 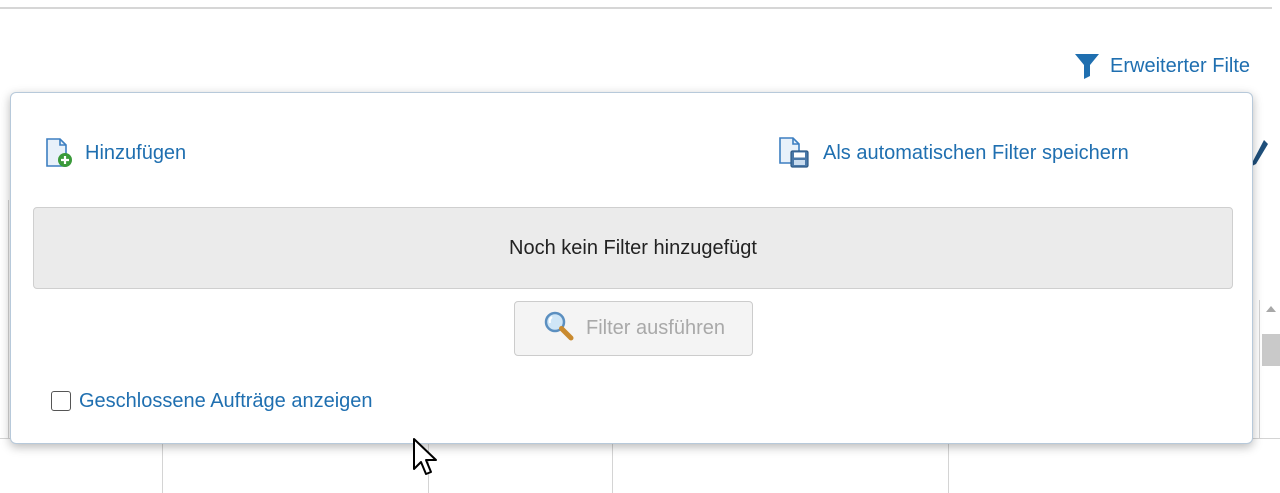 What do you see at coordinates (976, 152) in the screenshot?
I see `save-auto-filter-label: Als automatischen Filter speichern` at bounding box center [976, 152].